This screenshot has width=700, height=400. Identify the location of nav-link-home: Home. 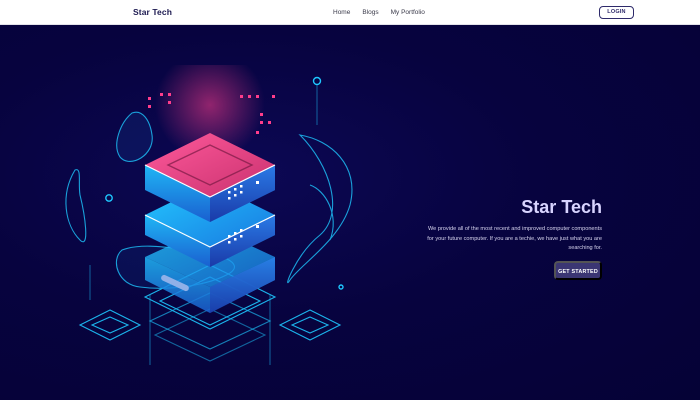
(341, 12).